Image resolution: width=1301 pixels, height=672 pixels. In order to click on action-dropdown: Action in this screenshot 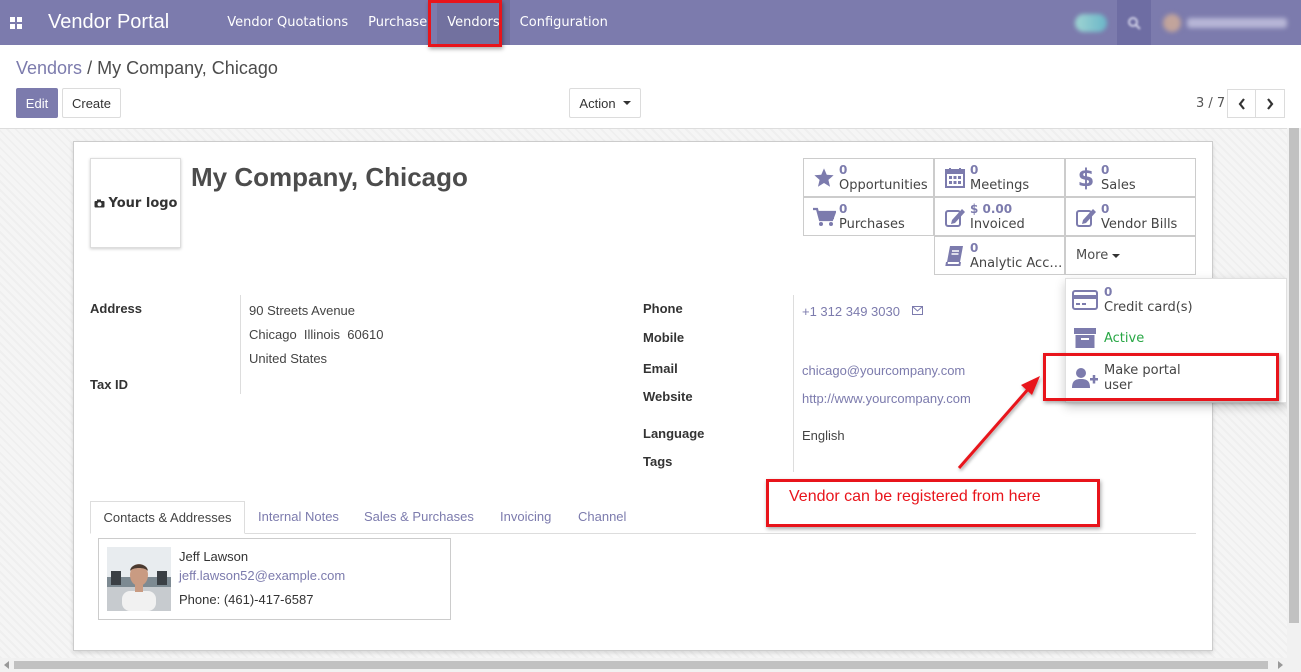, I will do `click(605, 103)`.